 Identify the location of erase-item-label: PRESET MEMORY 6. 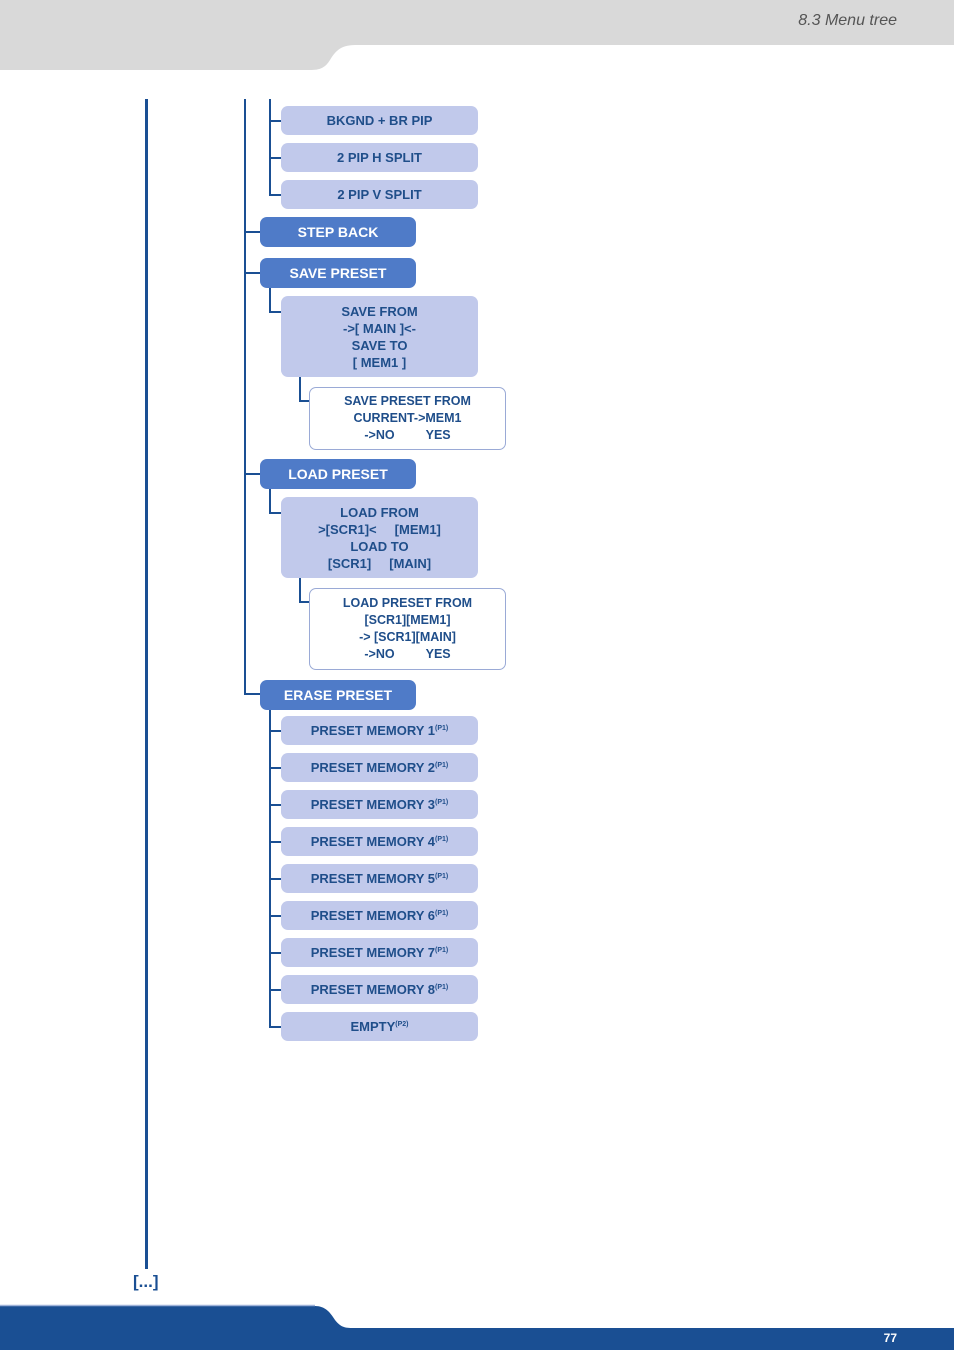
(372, 915).